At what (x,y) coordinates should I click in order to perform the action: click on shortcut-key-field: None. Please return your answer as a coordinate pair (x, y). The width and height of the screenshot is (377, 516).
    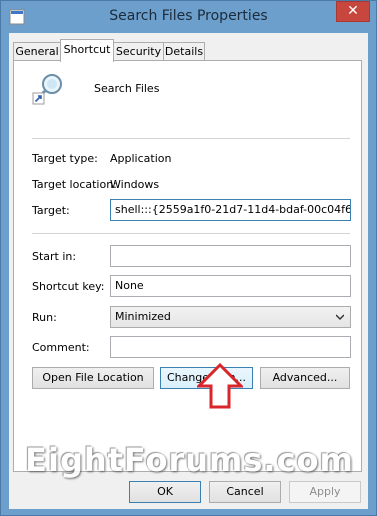
    Looking at the image, I should click on (230, 286).